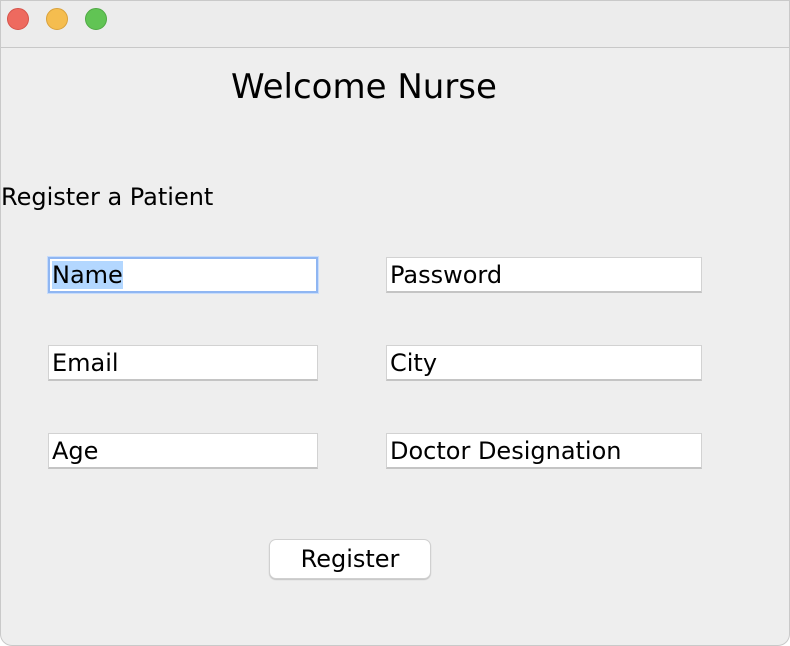 The height and width of the screenshot is (646, 790). Describe the element at coordinates (414, 363) in the screenshot. I see `city-field-value: City` at that location.